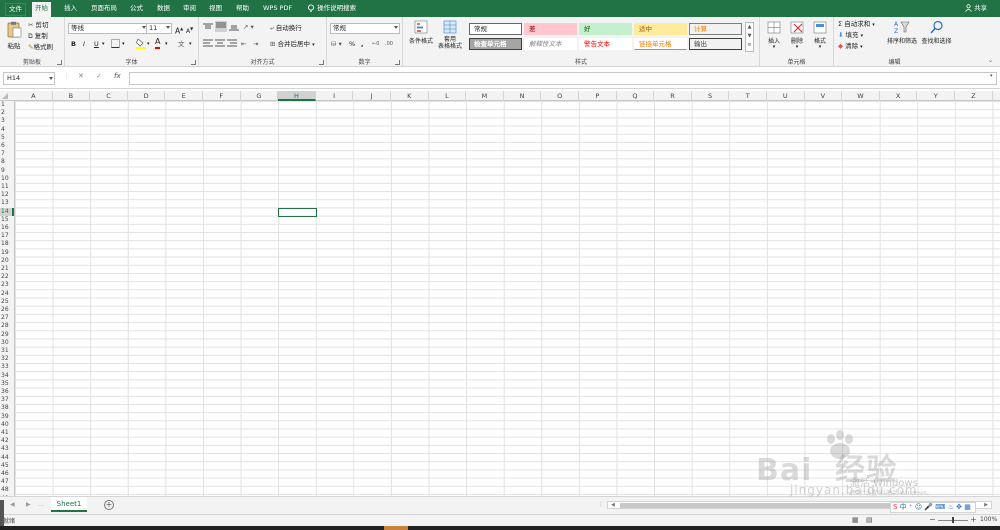  Describe the element at coordinates (66, 77) in the screenshot. I see `drag-handle-icon: ⋮` at that location.